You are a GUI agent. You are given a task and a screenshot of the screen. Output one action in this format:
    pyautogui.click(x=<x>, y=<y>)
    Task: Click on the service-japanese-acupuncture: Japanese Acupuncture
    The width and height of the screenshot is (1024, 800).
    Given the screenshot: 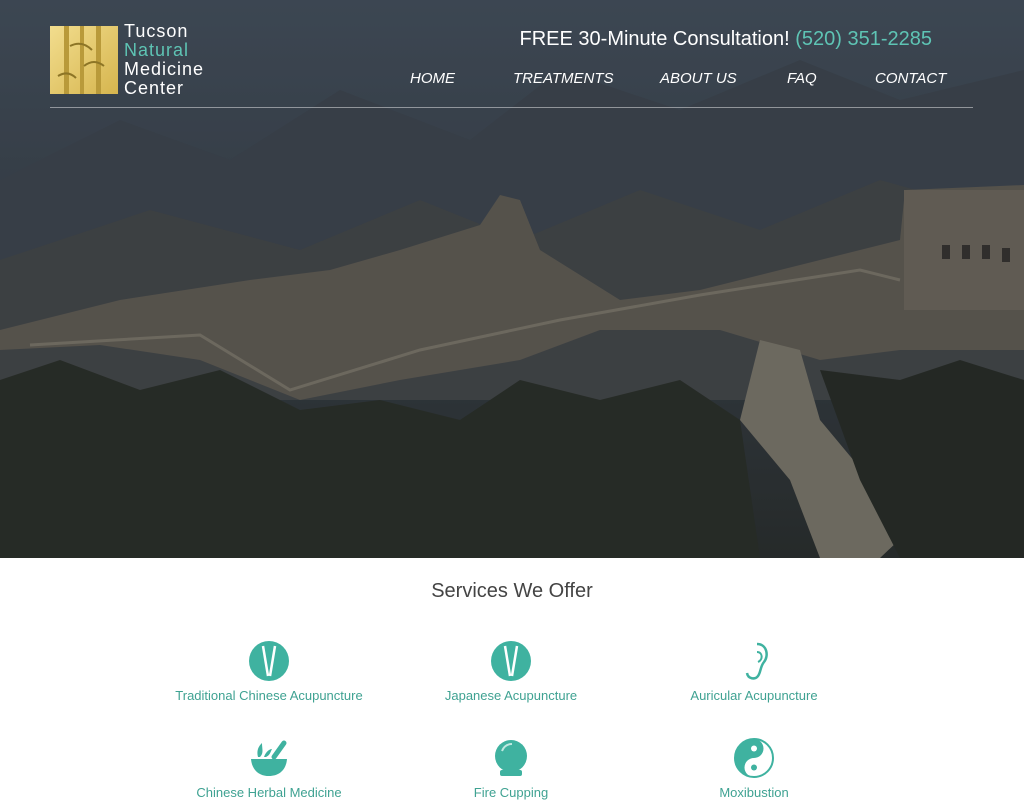 What is the action you would take?
    pyautogui.click(x=511, y=671)
    